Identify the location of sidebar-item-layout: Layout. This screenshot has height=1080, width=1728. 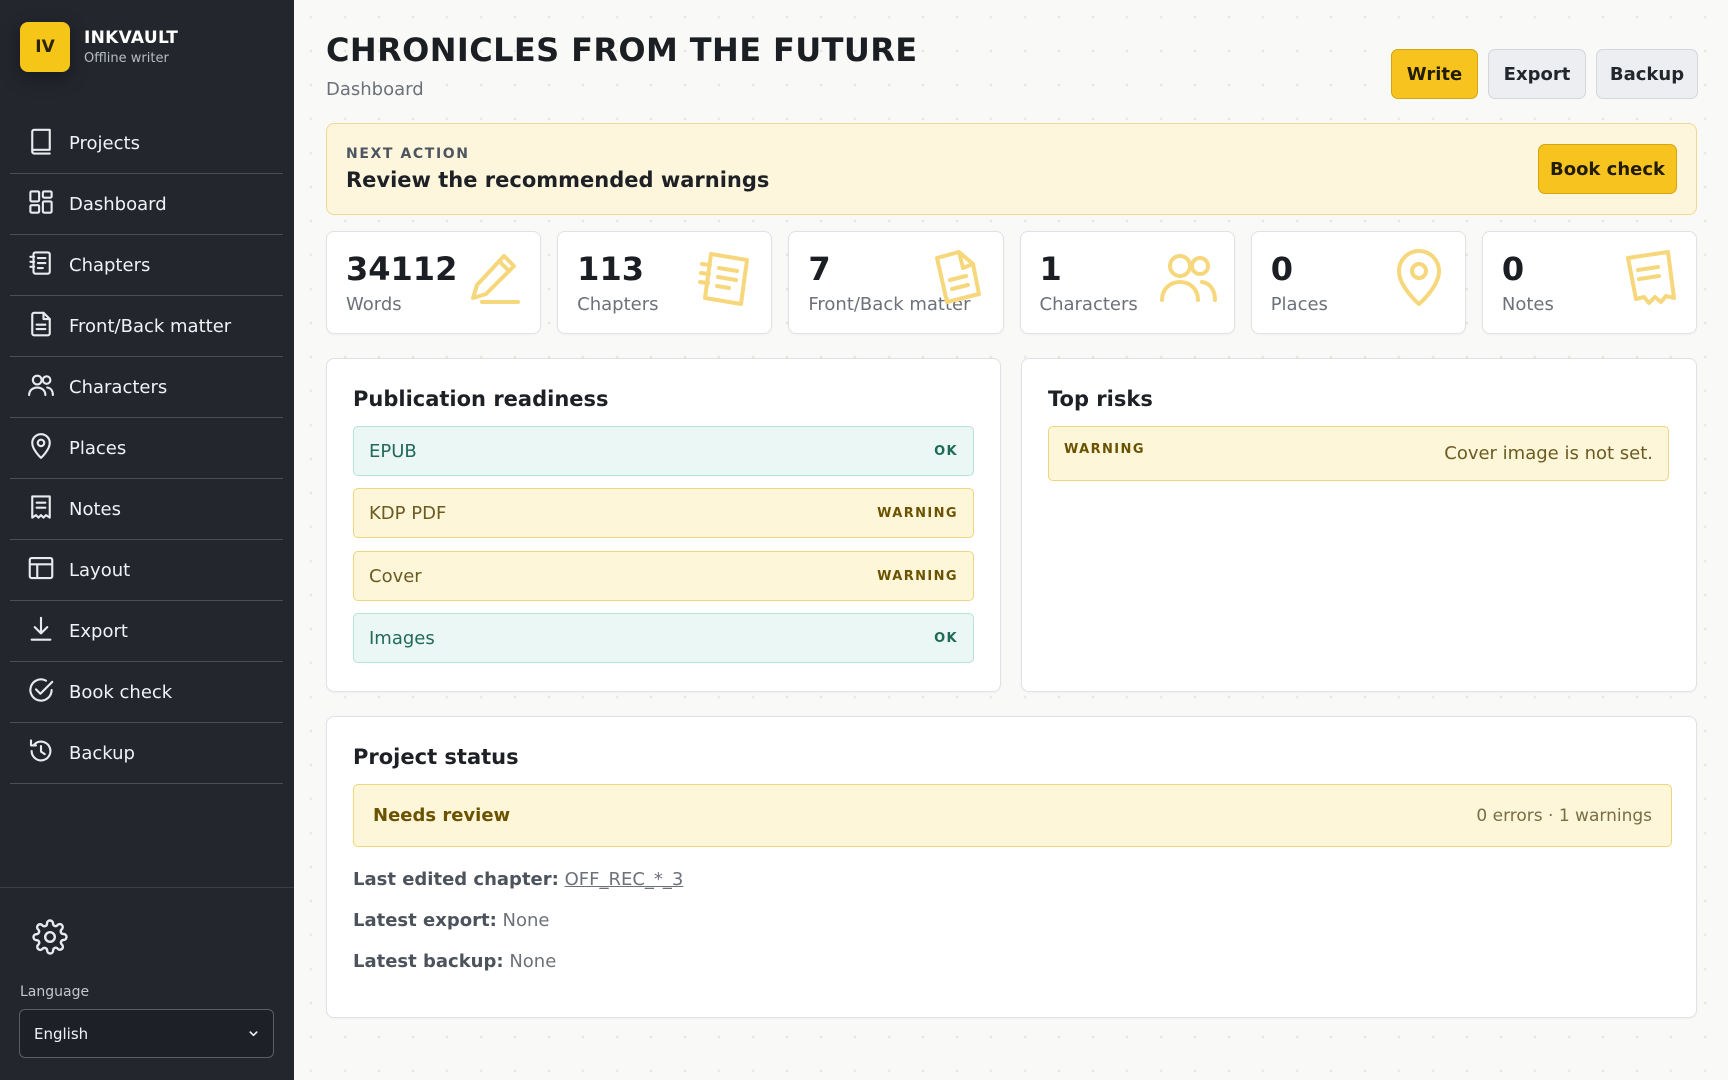
(146, 570).